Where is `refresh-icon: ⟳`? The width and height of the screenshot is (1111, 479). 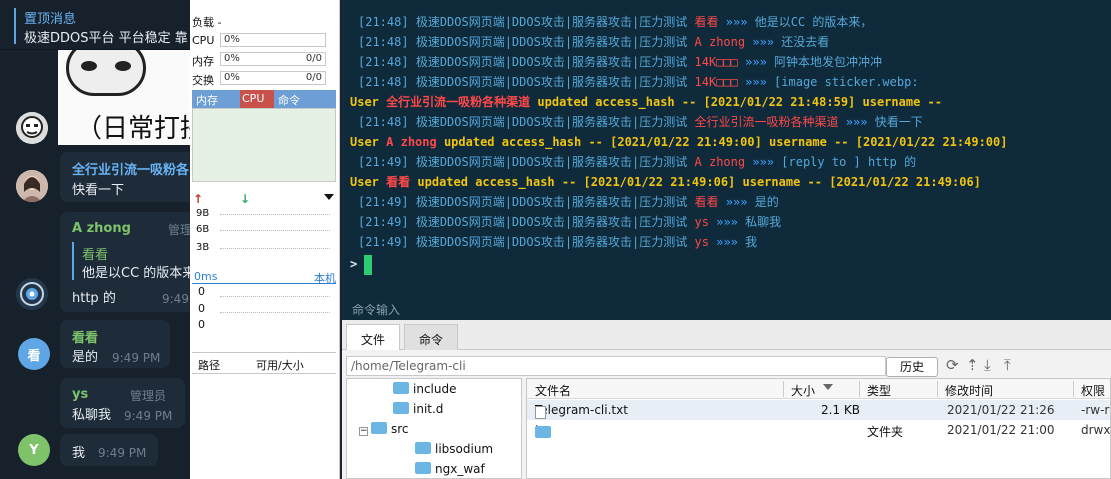
refresh-icon: ⟳ is located at coordinates (952, 365).